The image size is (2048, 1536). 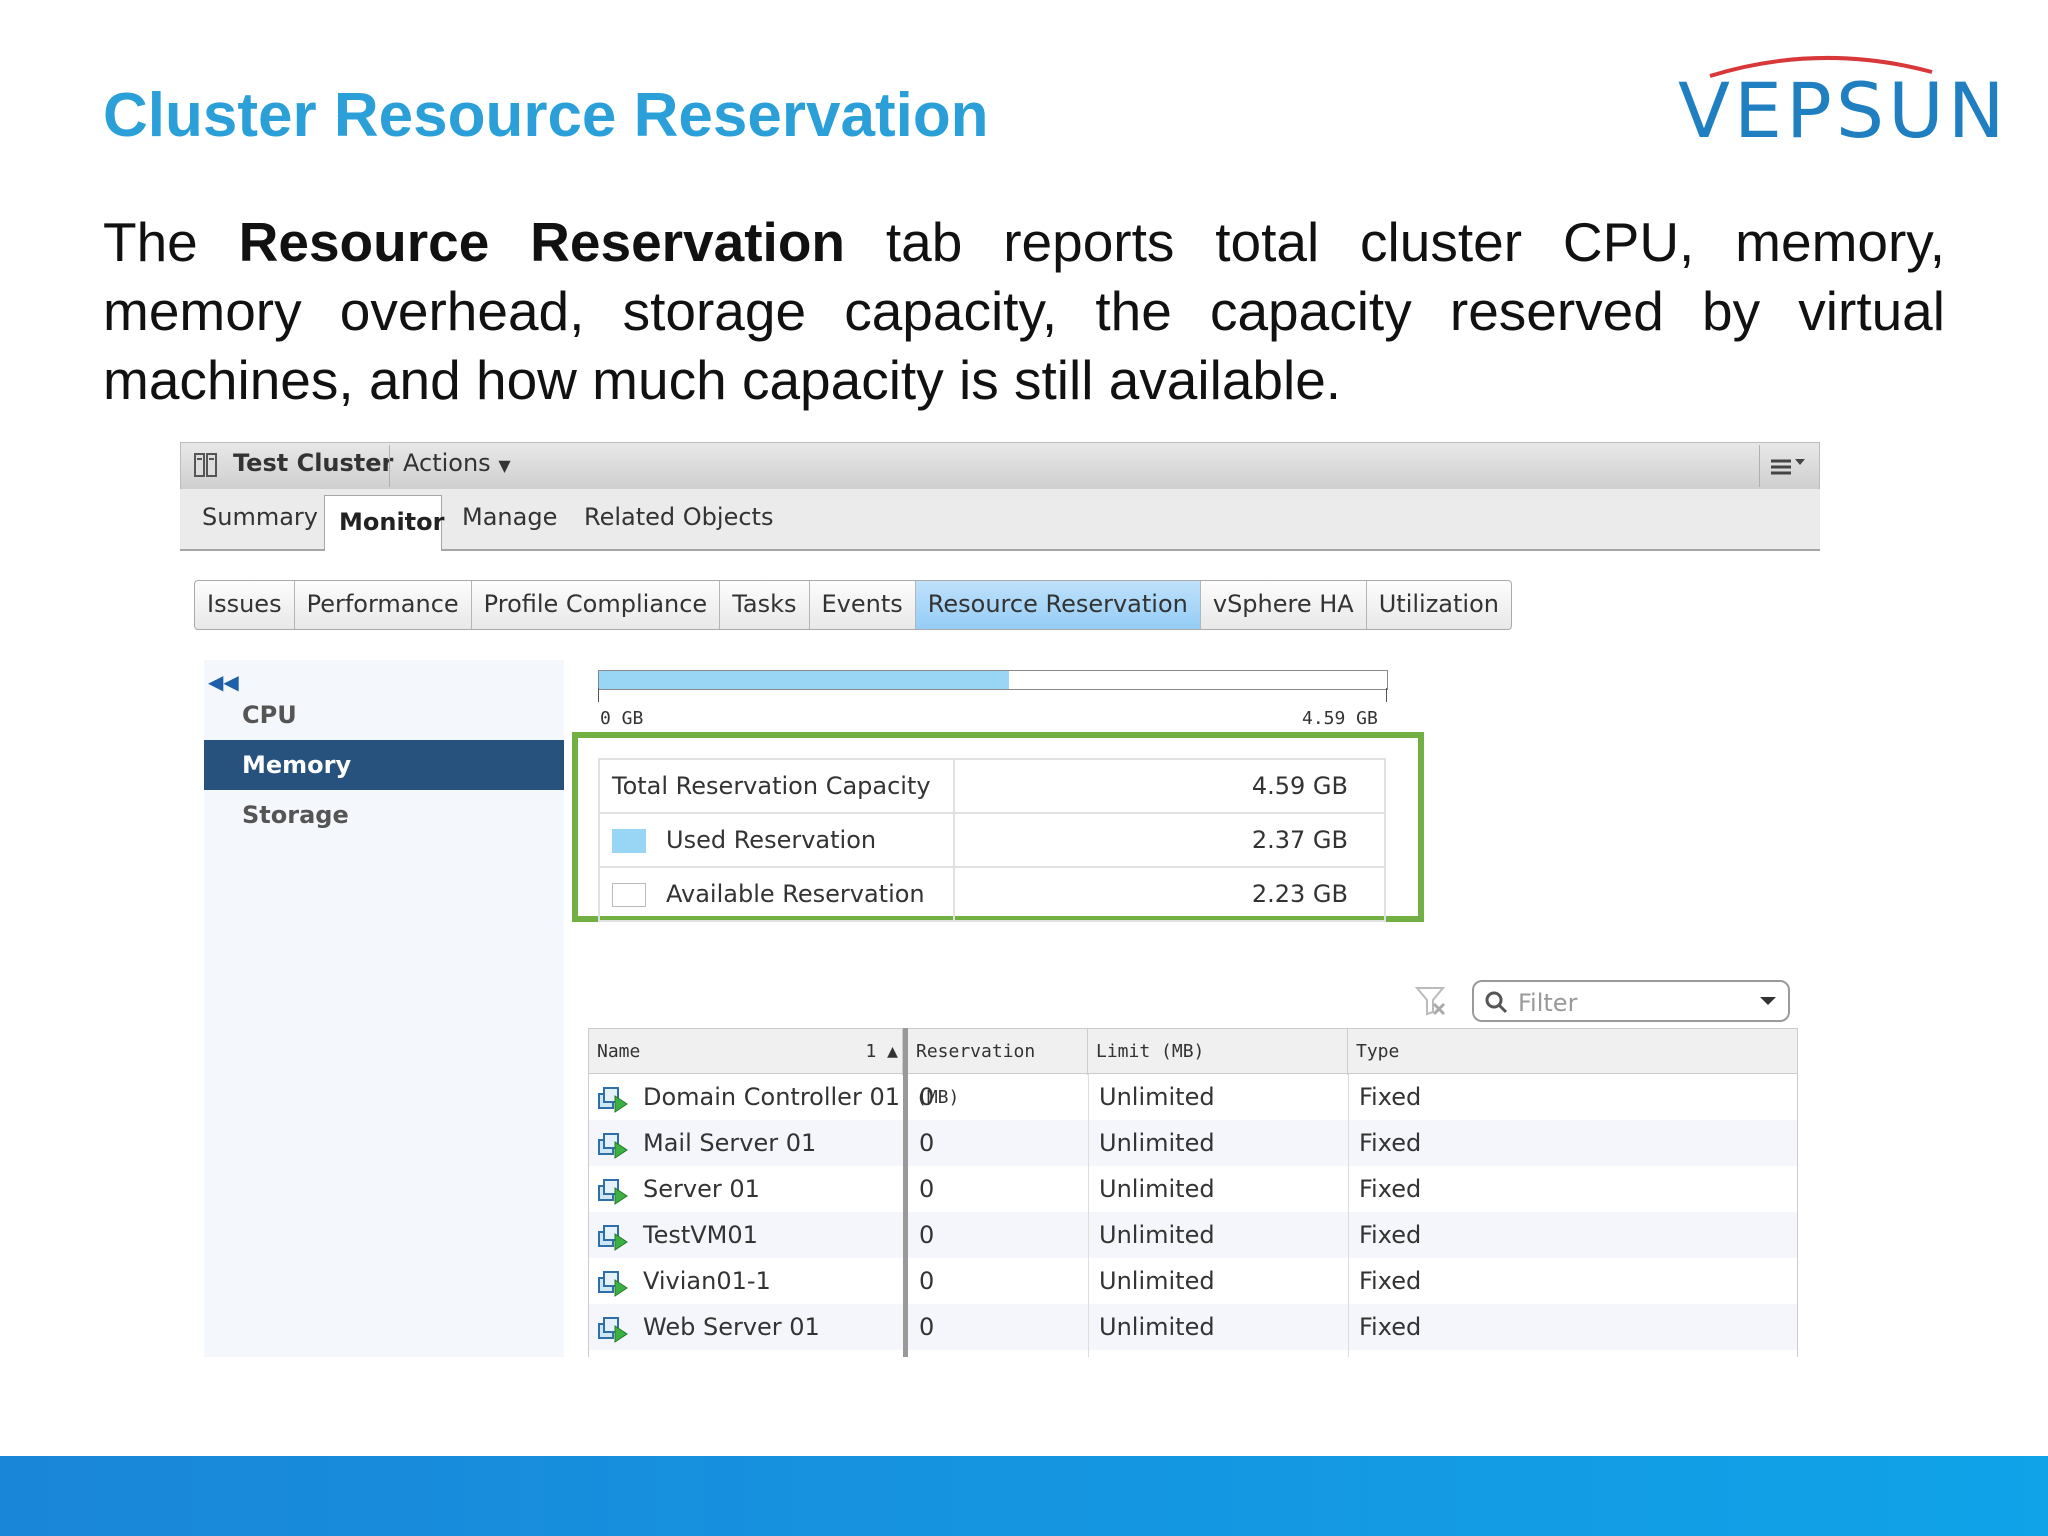 I want to click on list-menu-icon, so click(x=1787, y=466).